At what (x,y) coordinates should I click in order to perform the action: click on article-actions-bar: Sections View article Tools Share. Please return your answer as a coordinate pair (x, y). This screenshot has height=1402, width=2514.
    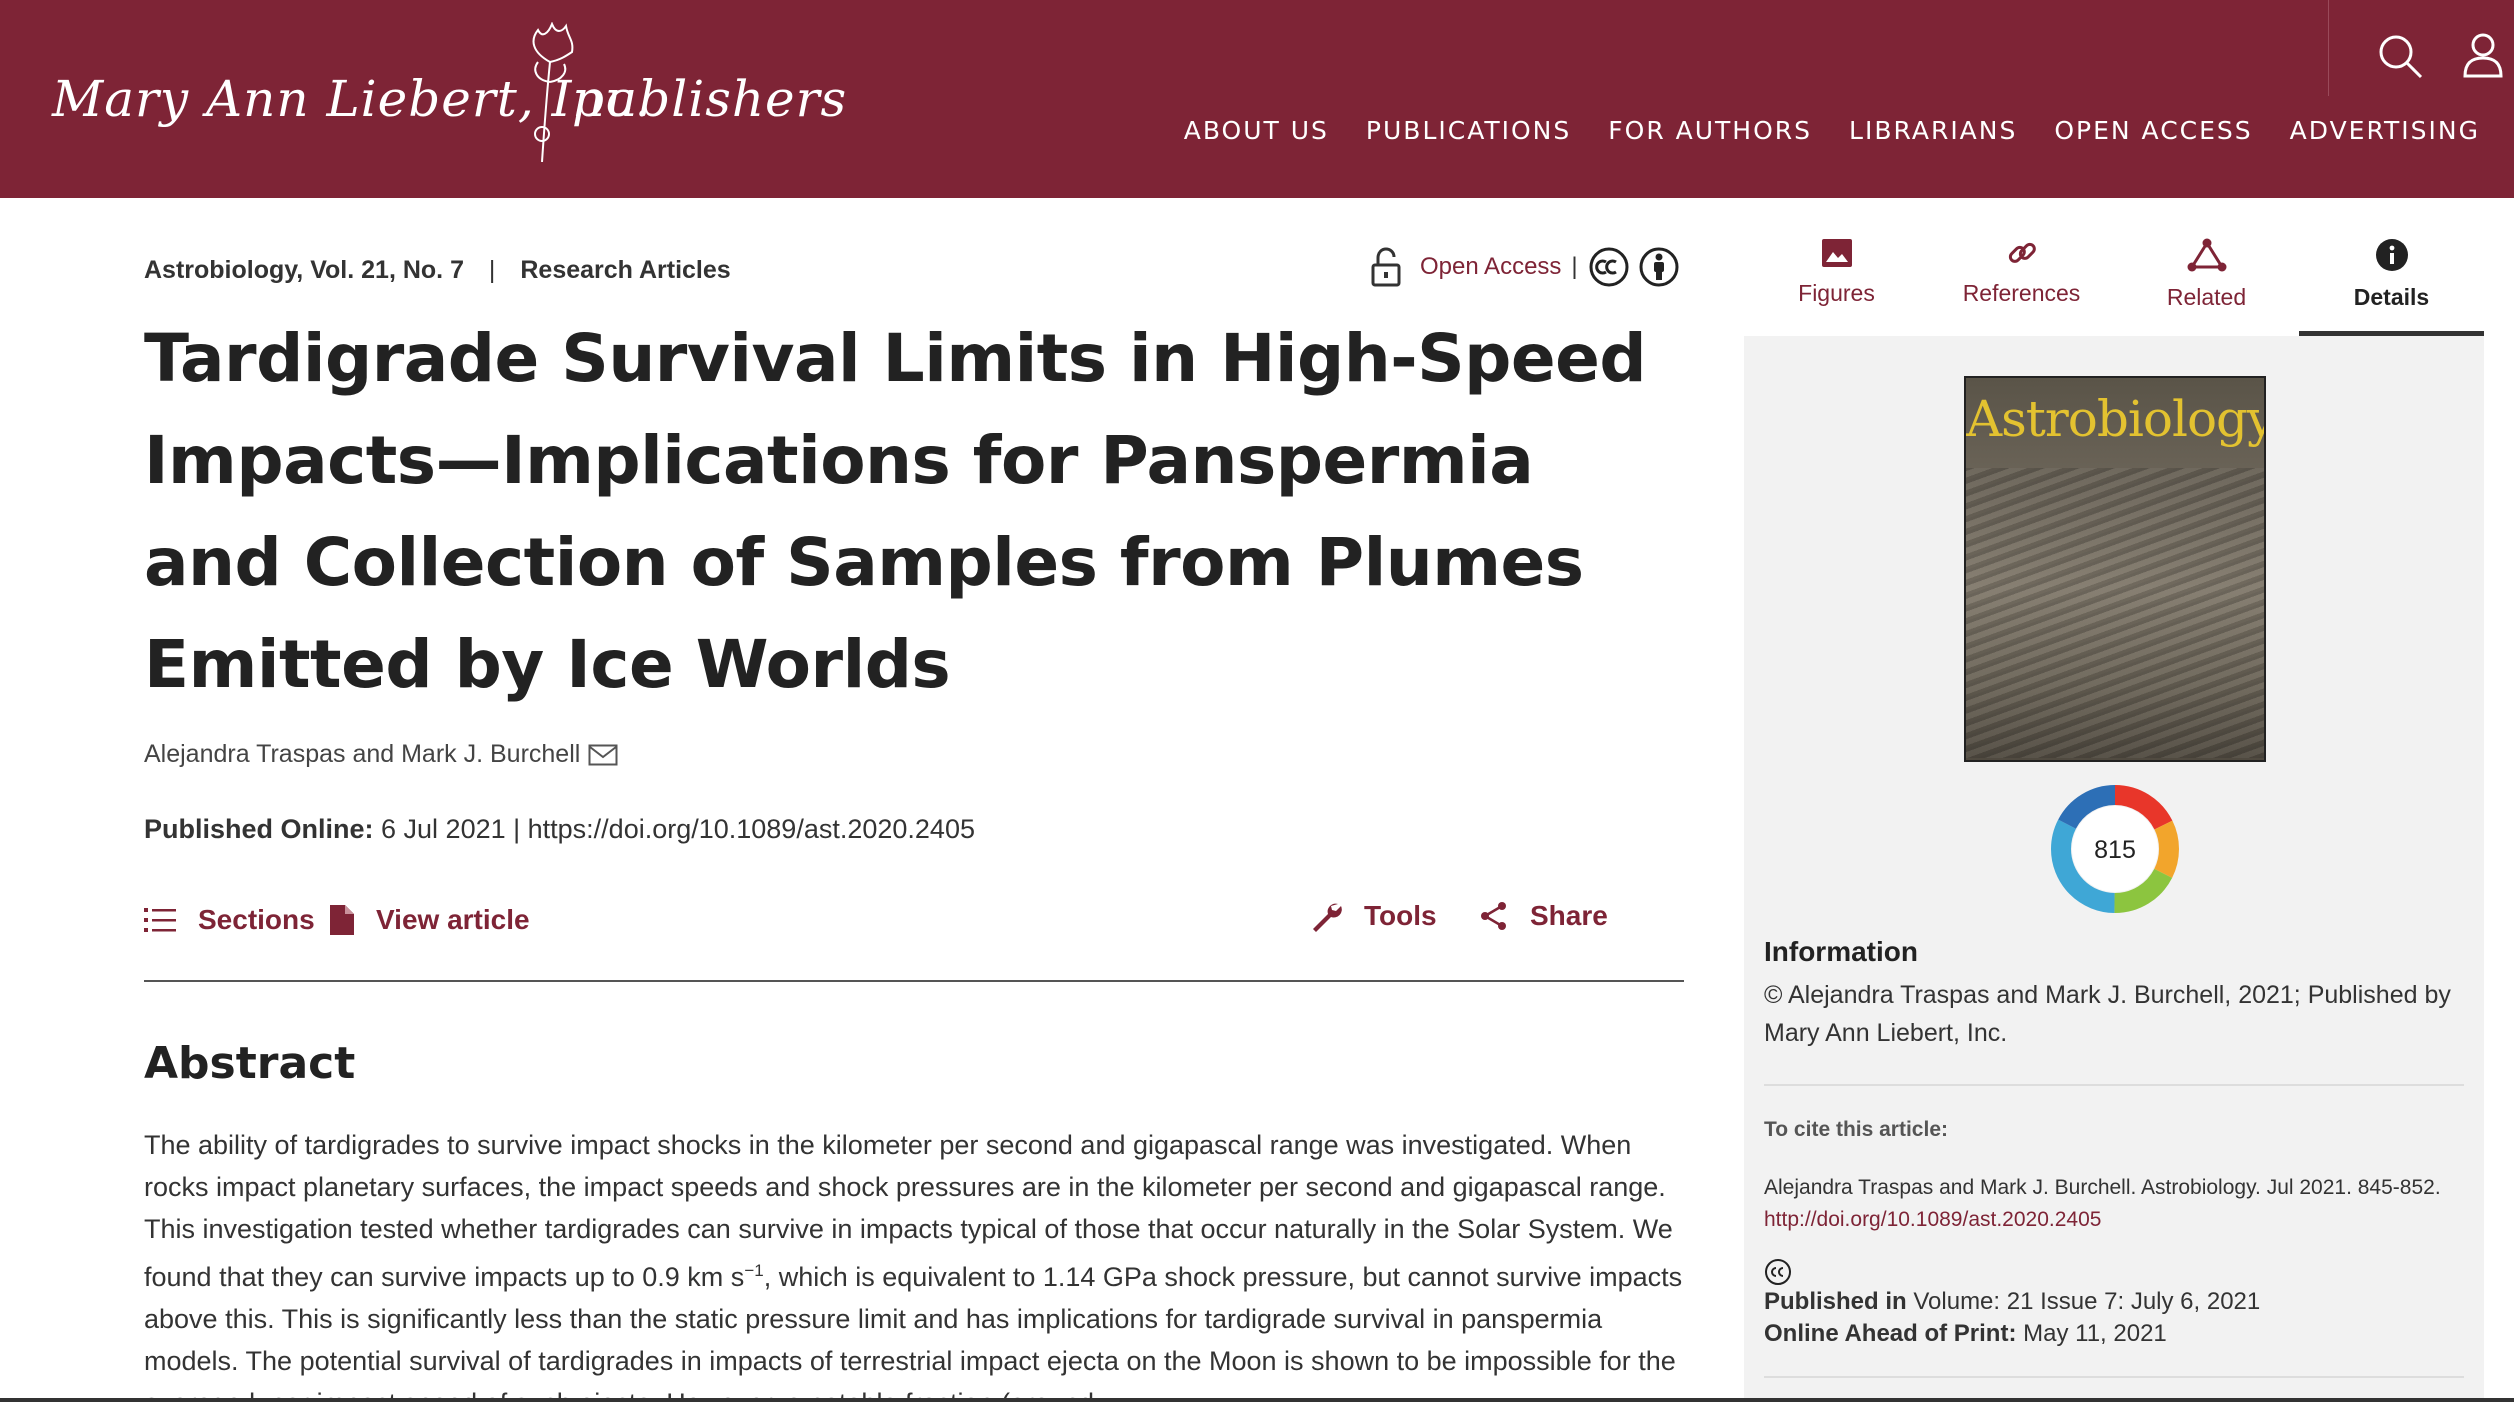
    Looking at the image, I should click on (914, 942).